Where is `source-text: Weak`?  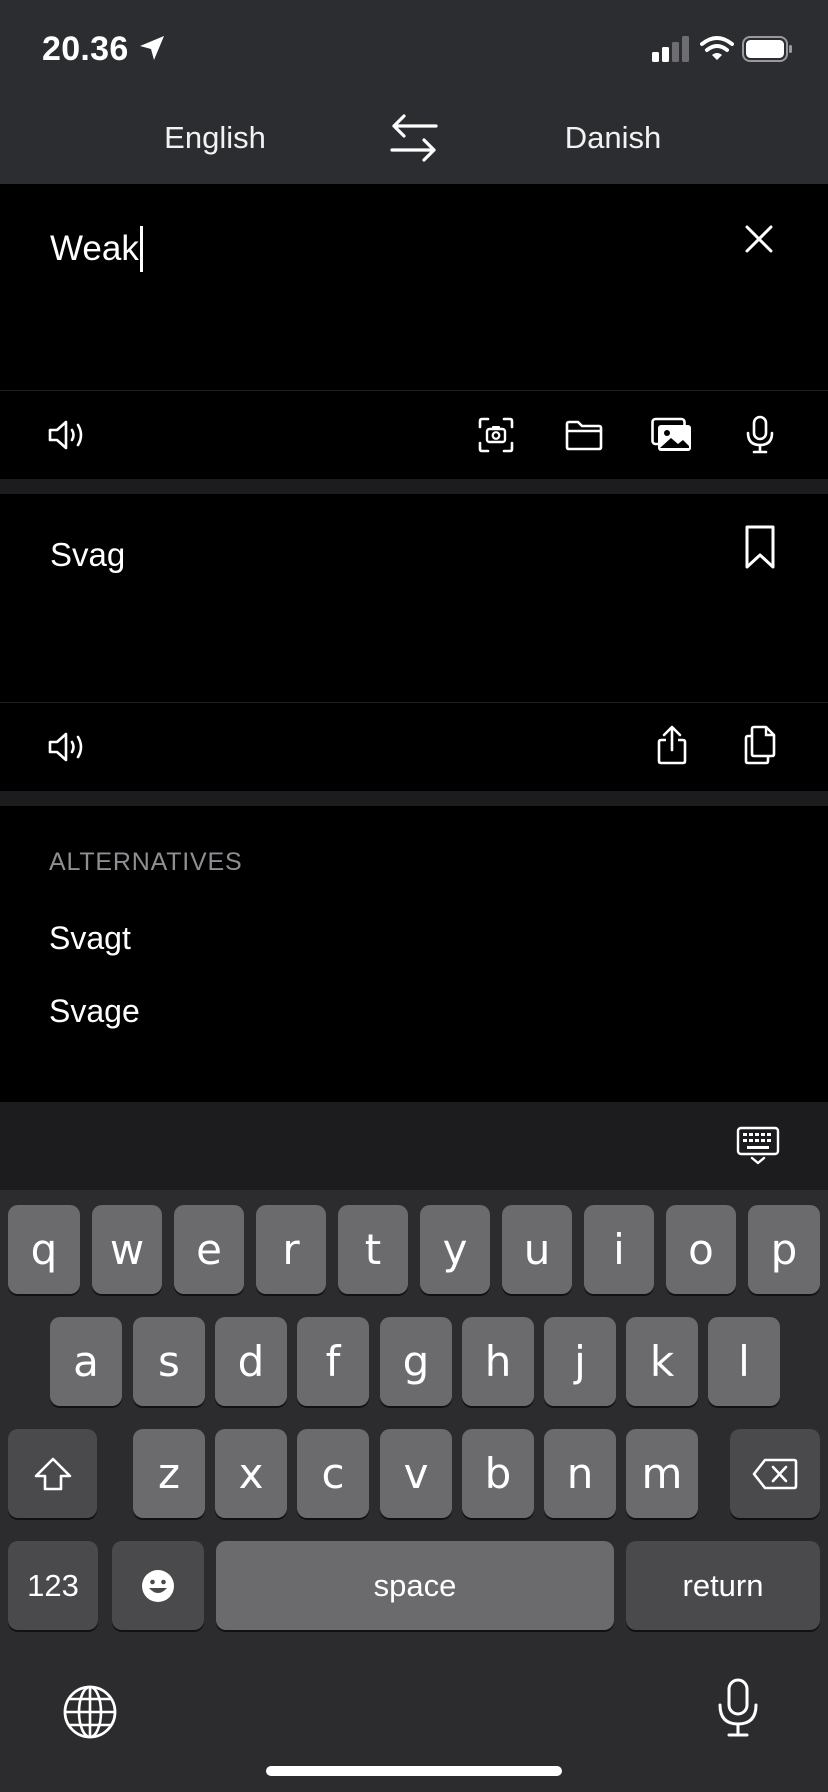
source-text: Weak is located at coordinates (94, 248).